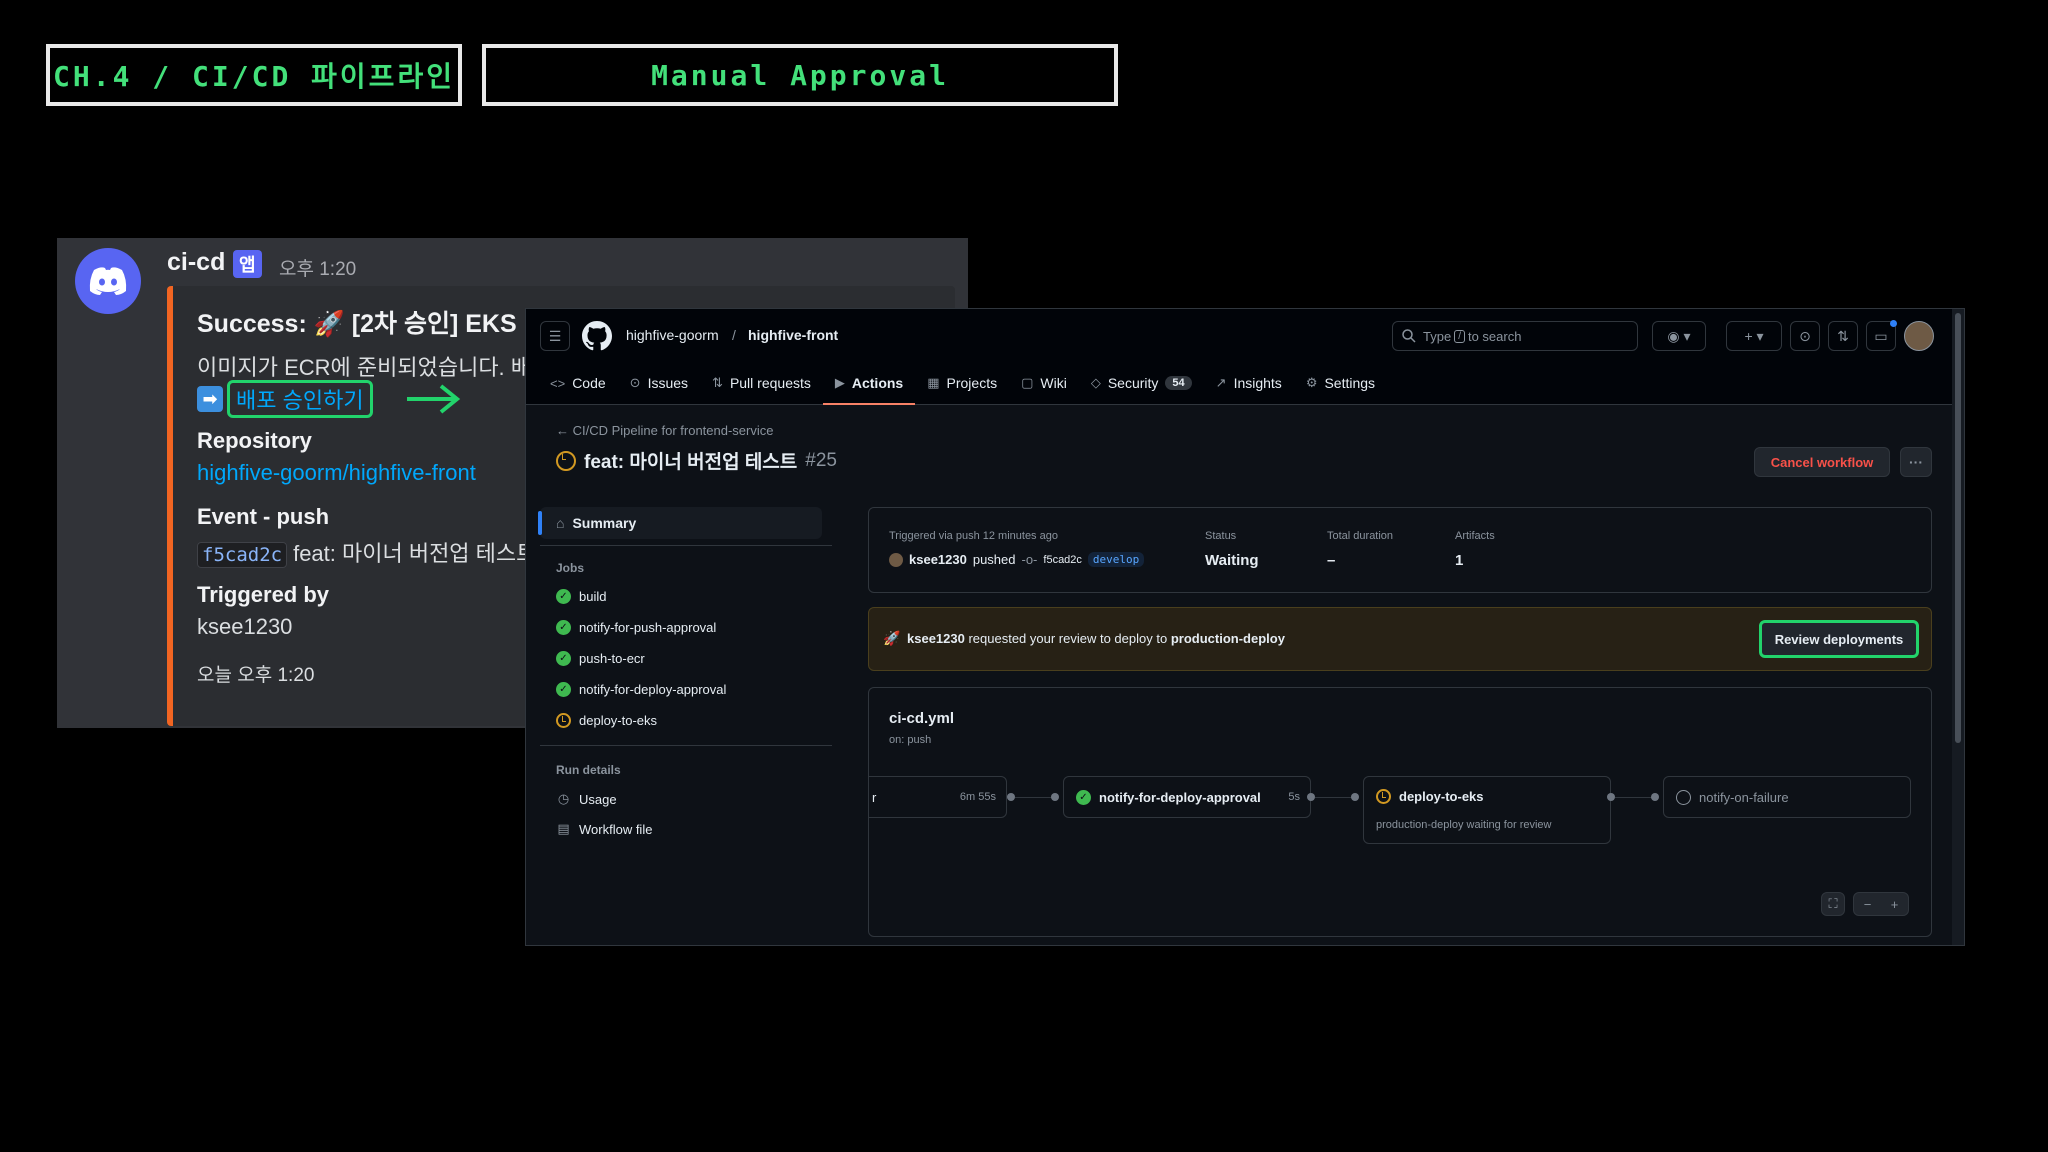  Describe the element at coordinates (1916, 462) in the screenshot. I see `kebab-menu-icon: ···` at that location.